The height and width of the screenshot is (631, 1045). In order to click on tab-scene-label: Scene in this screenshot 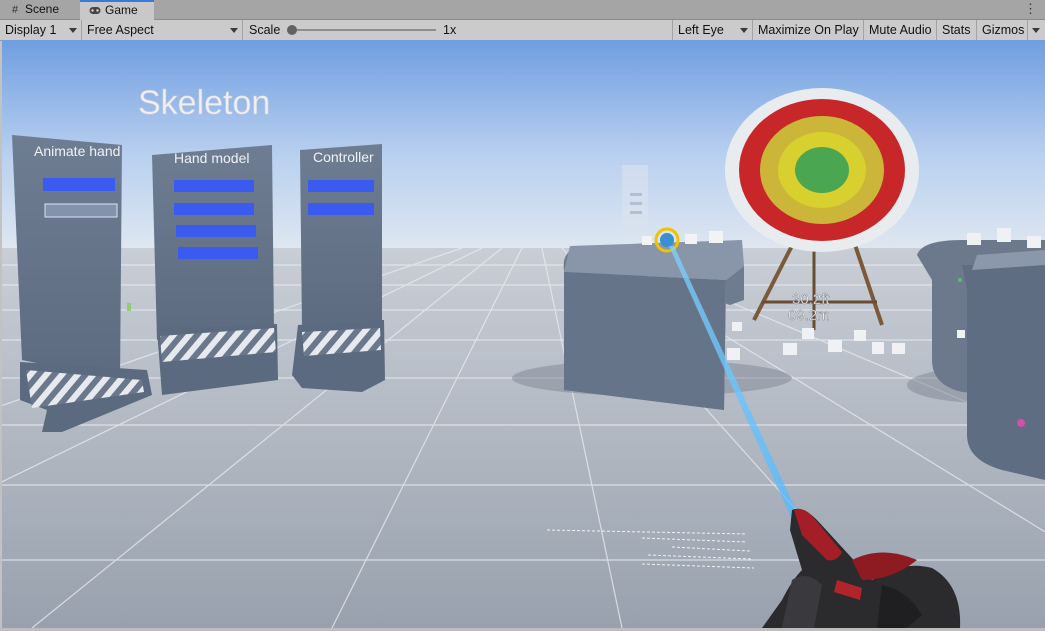, I will do `click(42, 9)`.